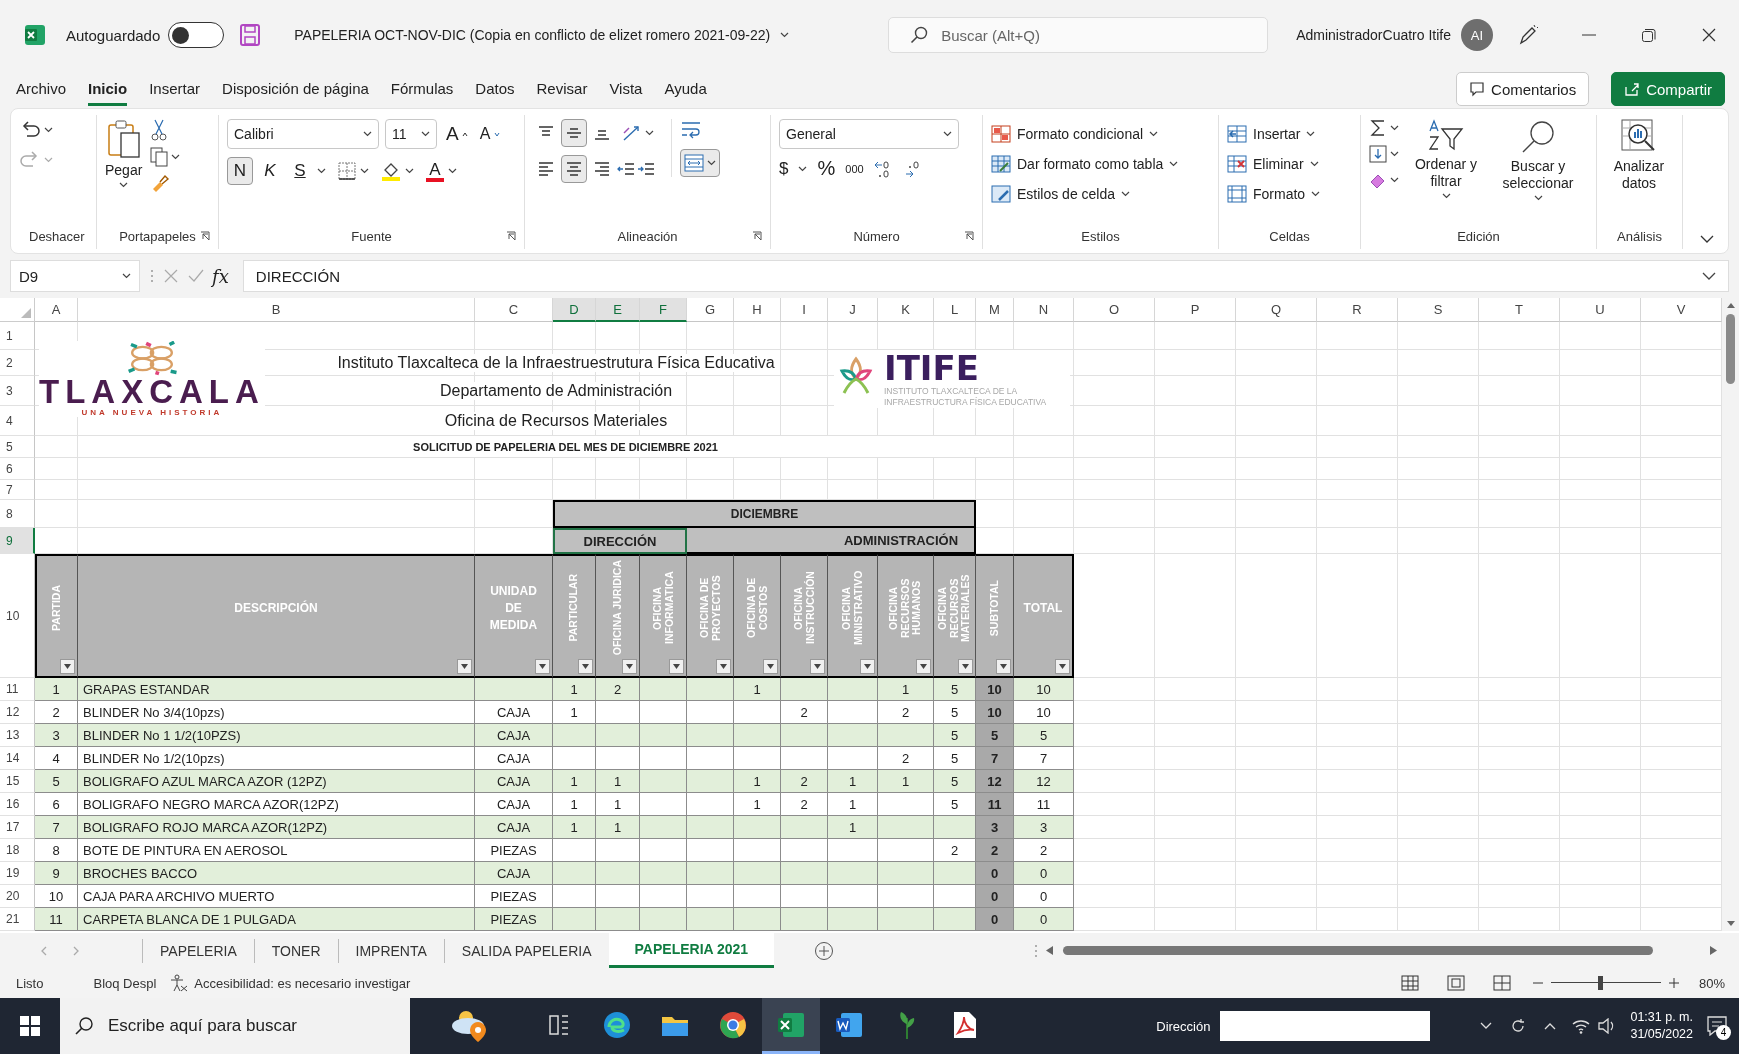  I want to click on column-header: E, so click(618, 310).